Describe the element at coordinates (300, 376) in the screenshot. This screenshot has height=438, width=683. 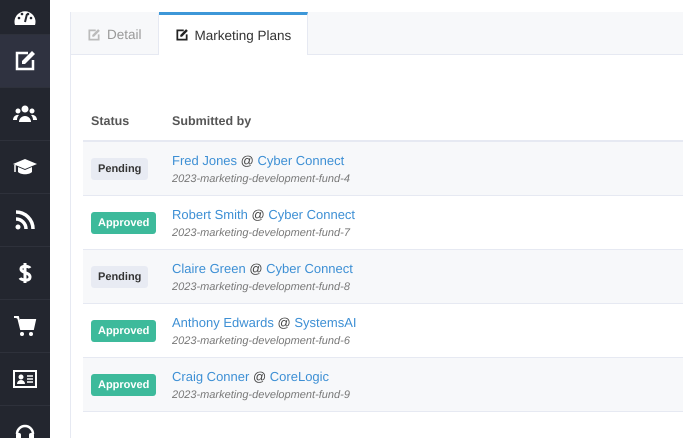
I see `company-link: CoreLogic` at that location.